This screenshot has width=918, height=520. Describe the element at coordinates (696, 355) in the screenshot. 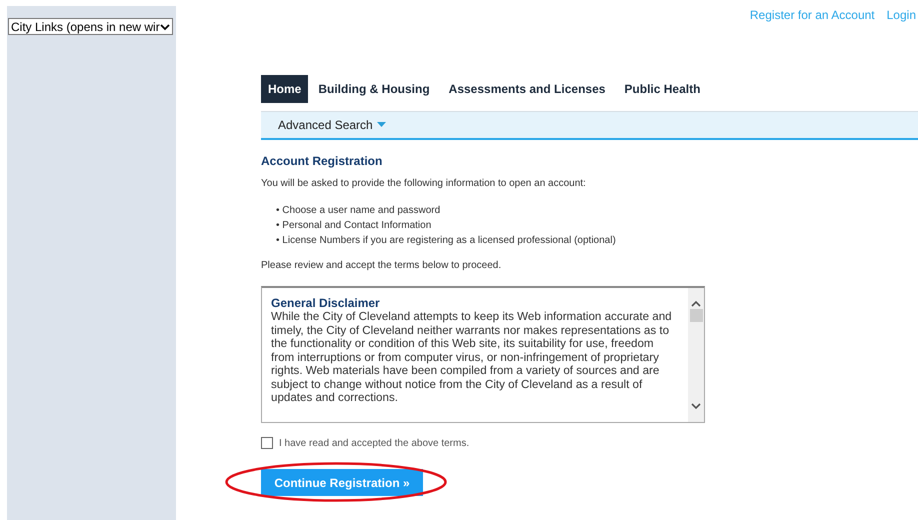

I see `scrollbar` at that location.